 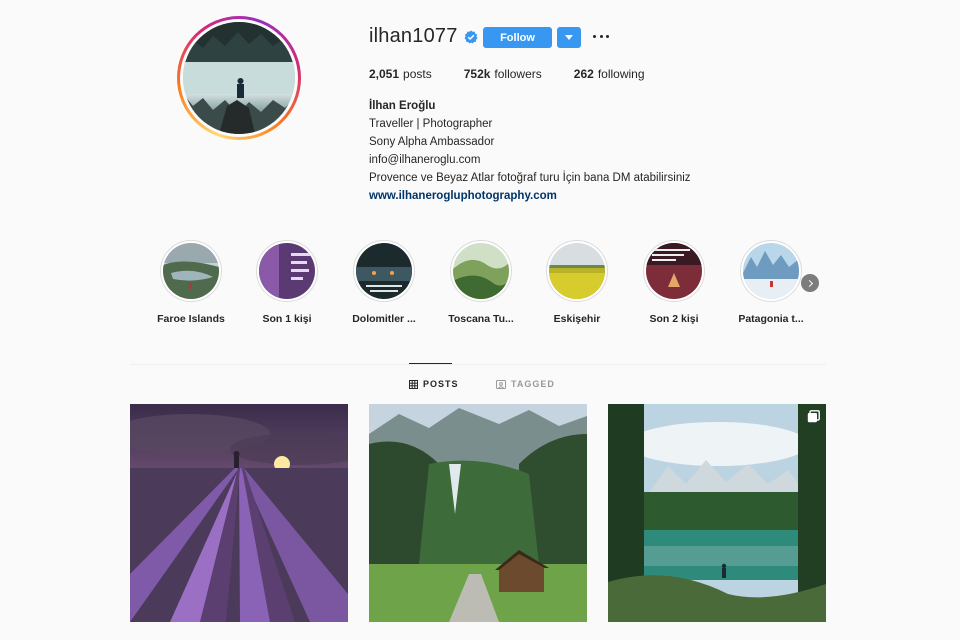 I want to click on bio-website-link: www.ilhanerogluphotography.com, so click(x=530, y=196).